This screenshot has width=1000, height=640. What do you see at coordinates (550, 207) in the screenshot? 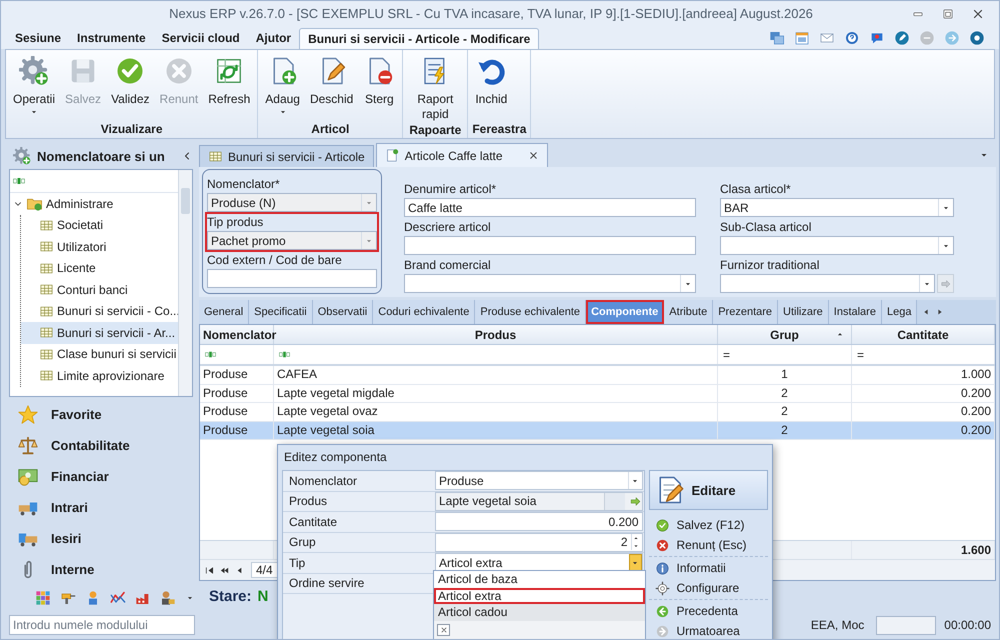
I see `text-field: Caffe latte` at bounding box center [550, 207].